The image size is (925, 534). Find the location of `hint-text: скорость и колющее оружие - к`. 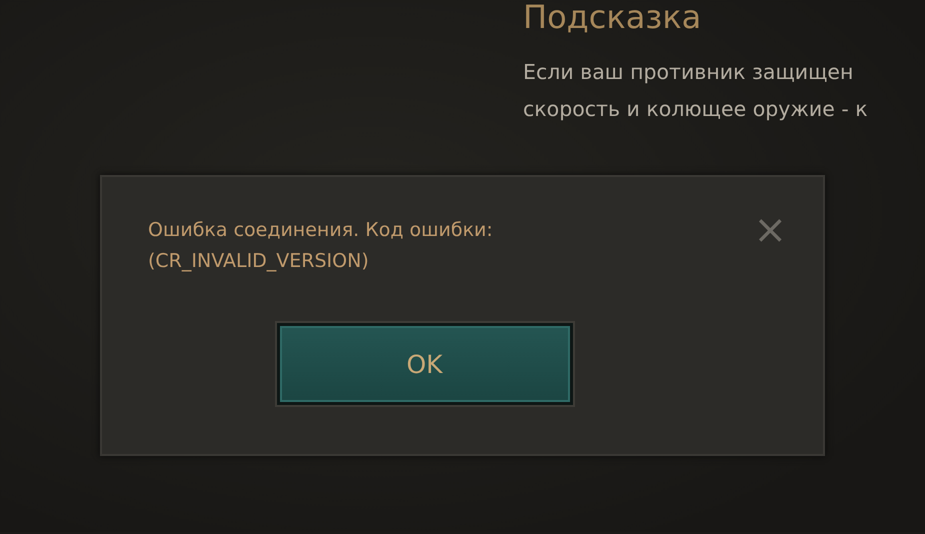

hint-text: скорость и колющее оружие - к is located at coordinates (696, 109).